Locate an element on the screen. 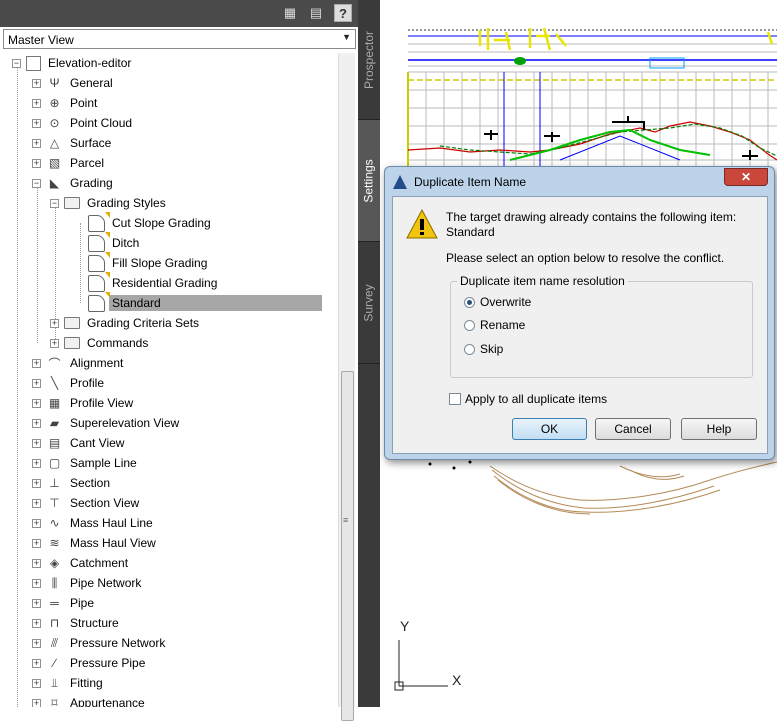 This screenshot has width=777, height=721. tree-item: + ⫻ Pressure Network is located at coordinates (100, 643).